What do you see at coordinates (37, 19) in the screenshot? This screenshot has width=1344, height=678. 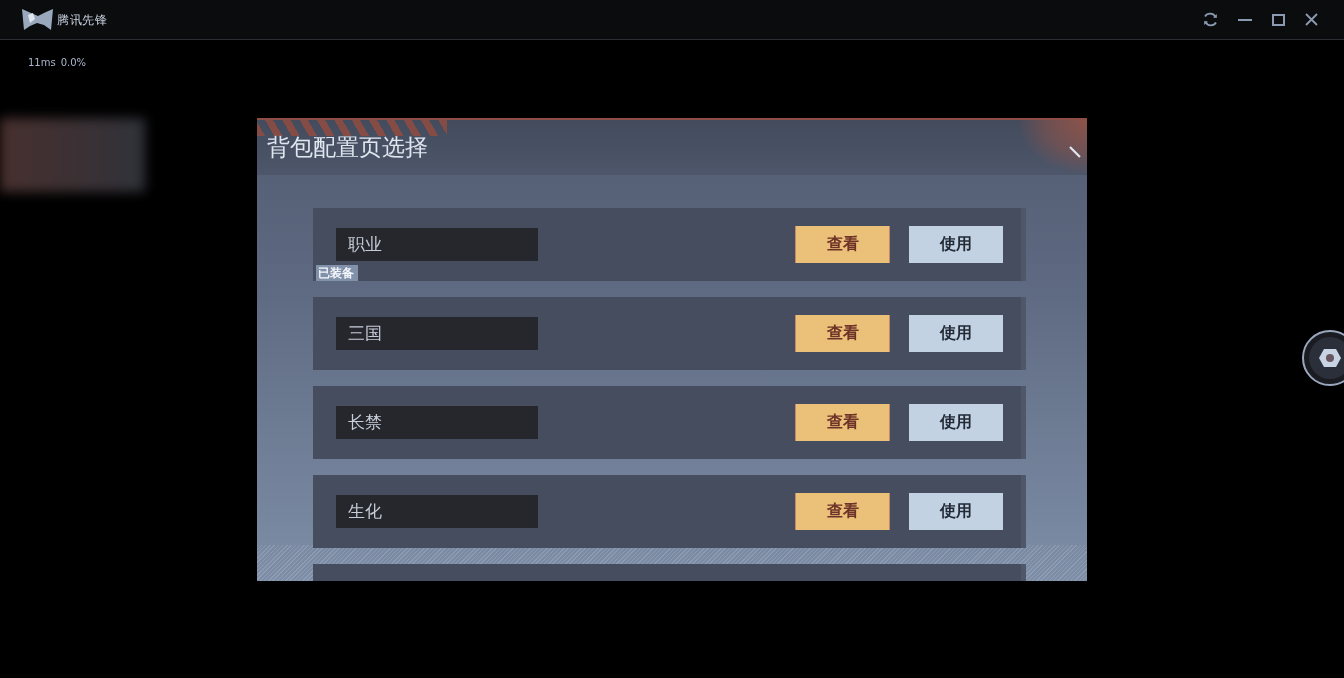 I see `logo-icon` at bounding box center [37, 19].